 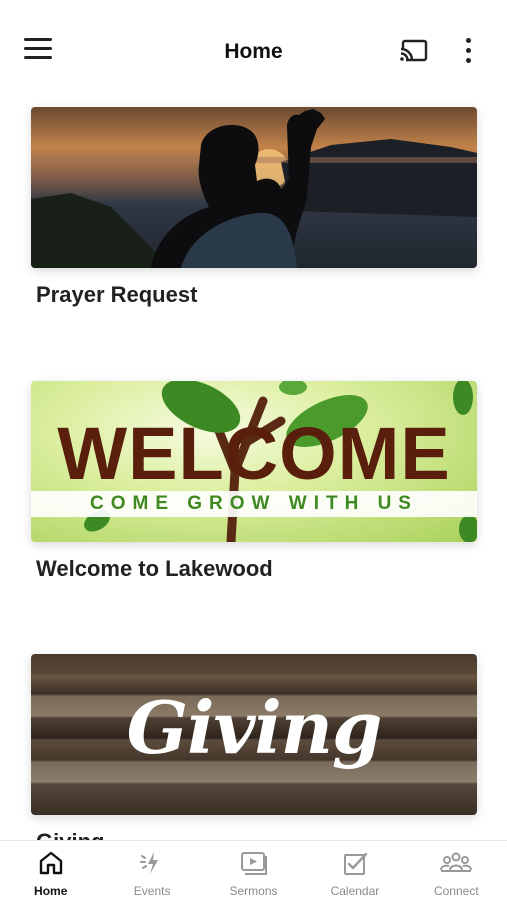 I want to click on cast-icon, so click(x=415, y=52).